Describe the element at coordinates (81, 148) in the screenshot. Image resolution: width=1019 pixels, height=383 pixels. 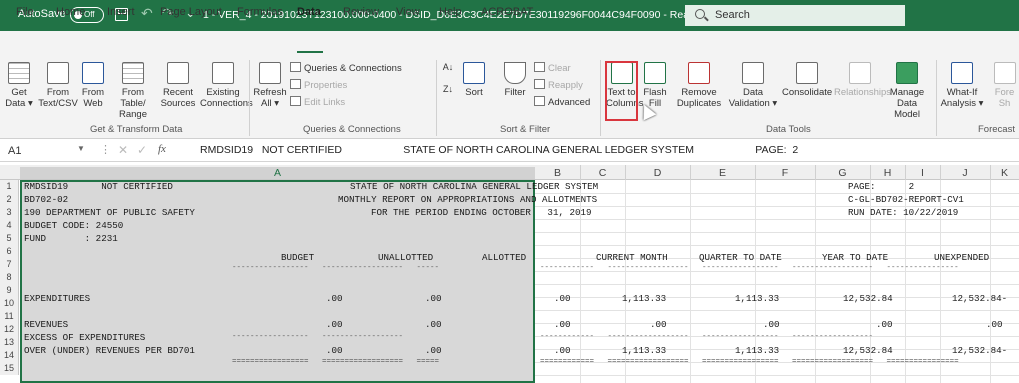
I see `name-box-dropdown-icon: ▼` at that location.